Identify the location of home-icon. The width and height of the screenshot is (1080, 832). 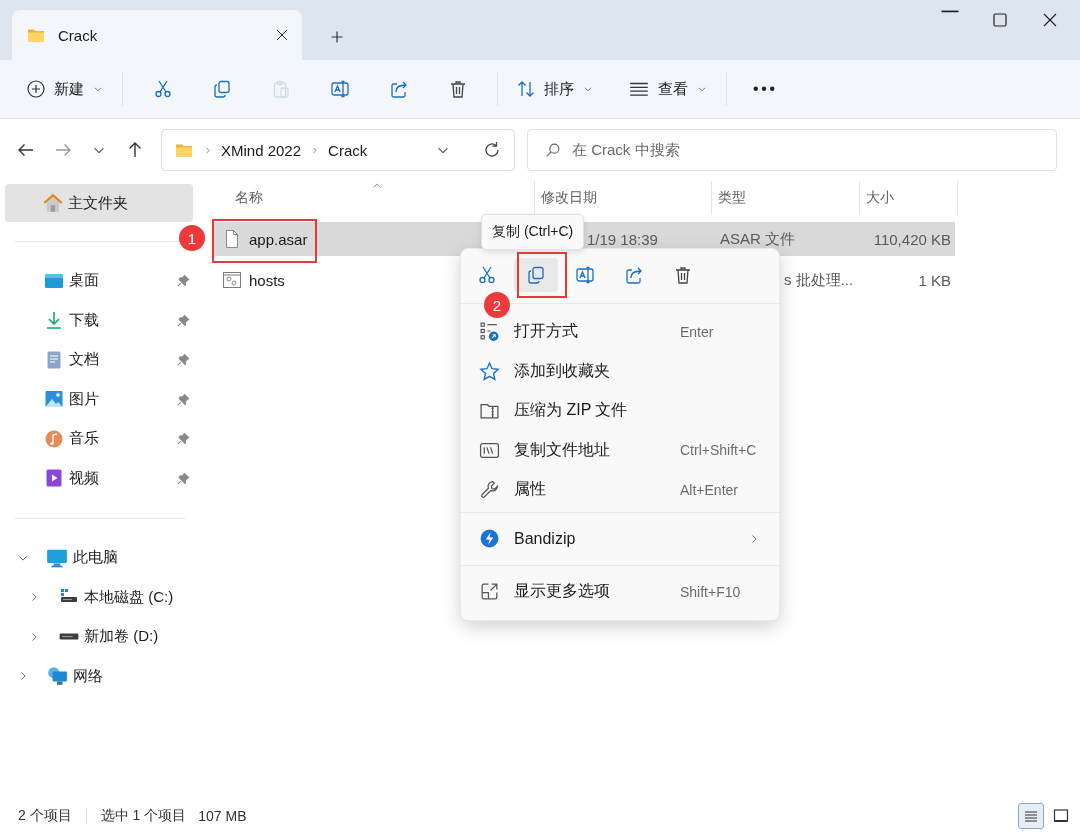
(53, 203).